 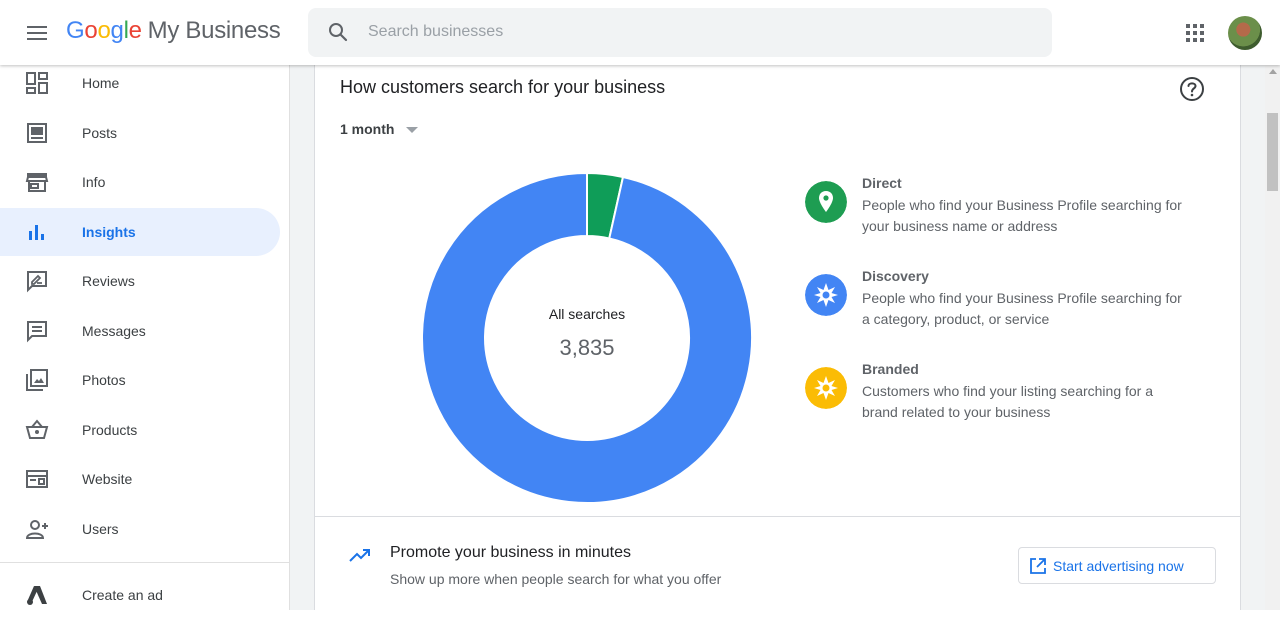 What do you see at coordinates (587, 347) in the screenshot?
I see `donut-center-value: 3,835` at bounding box center [587, 347].